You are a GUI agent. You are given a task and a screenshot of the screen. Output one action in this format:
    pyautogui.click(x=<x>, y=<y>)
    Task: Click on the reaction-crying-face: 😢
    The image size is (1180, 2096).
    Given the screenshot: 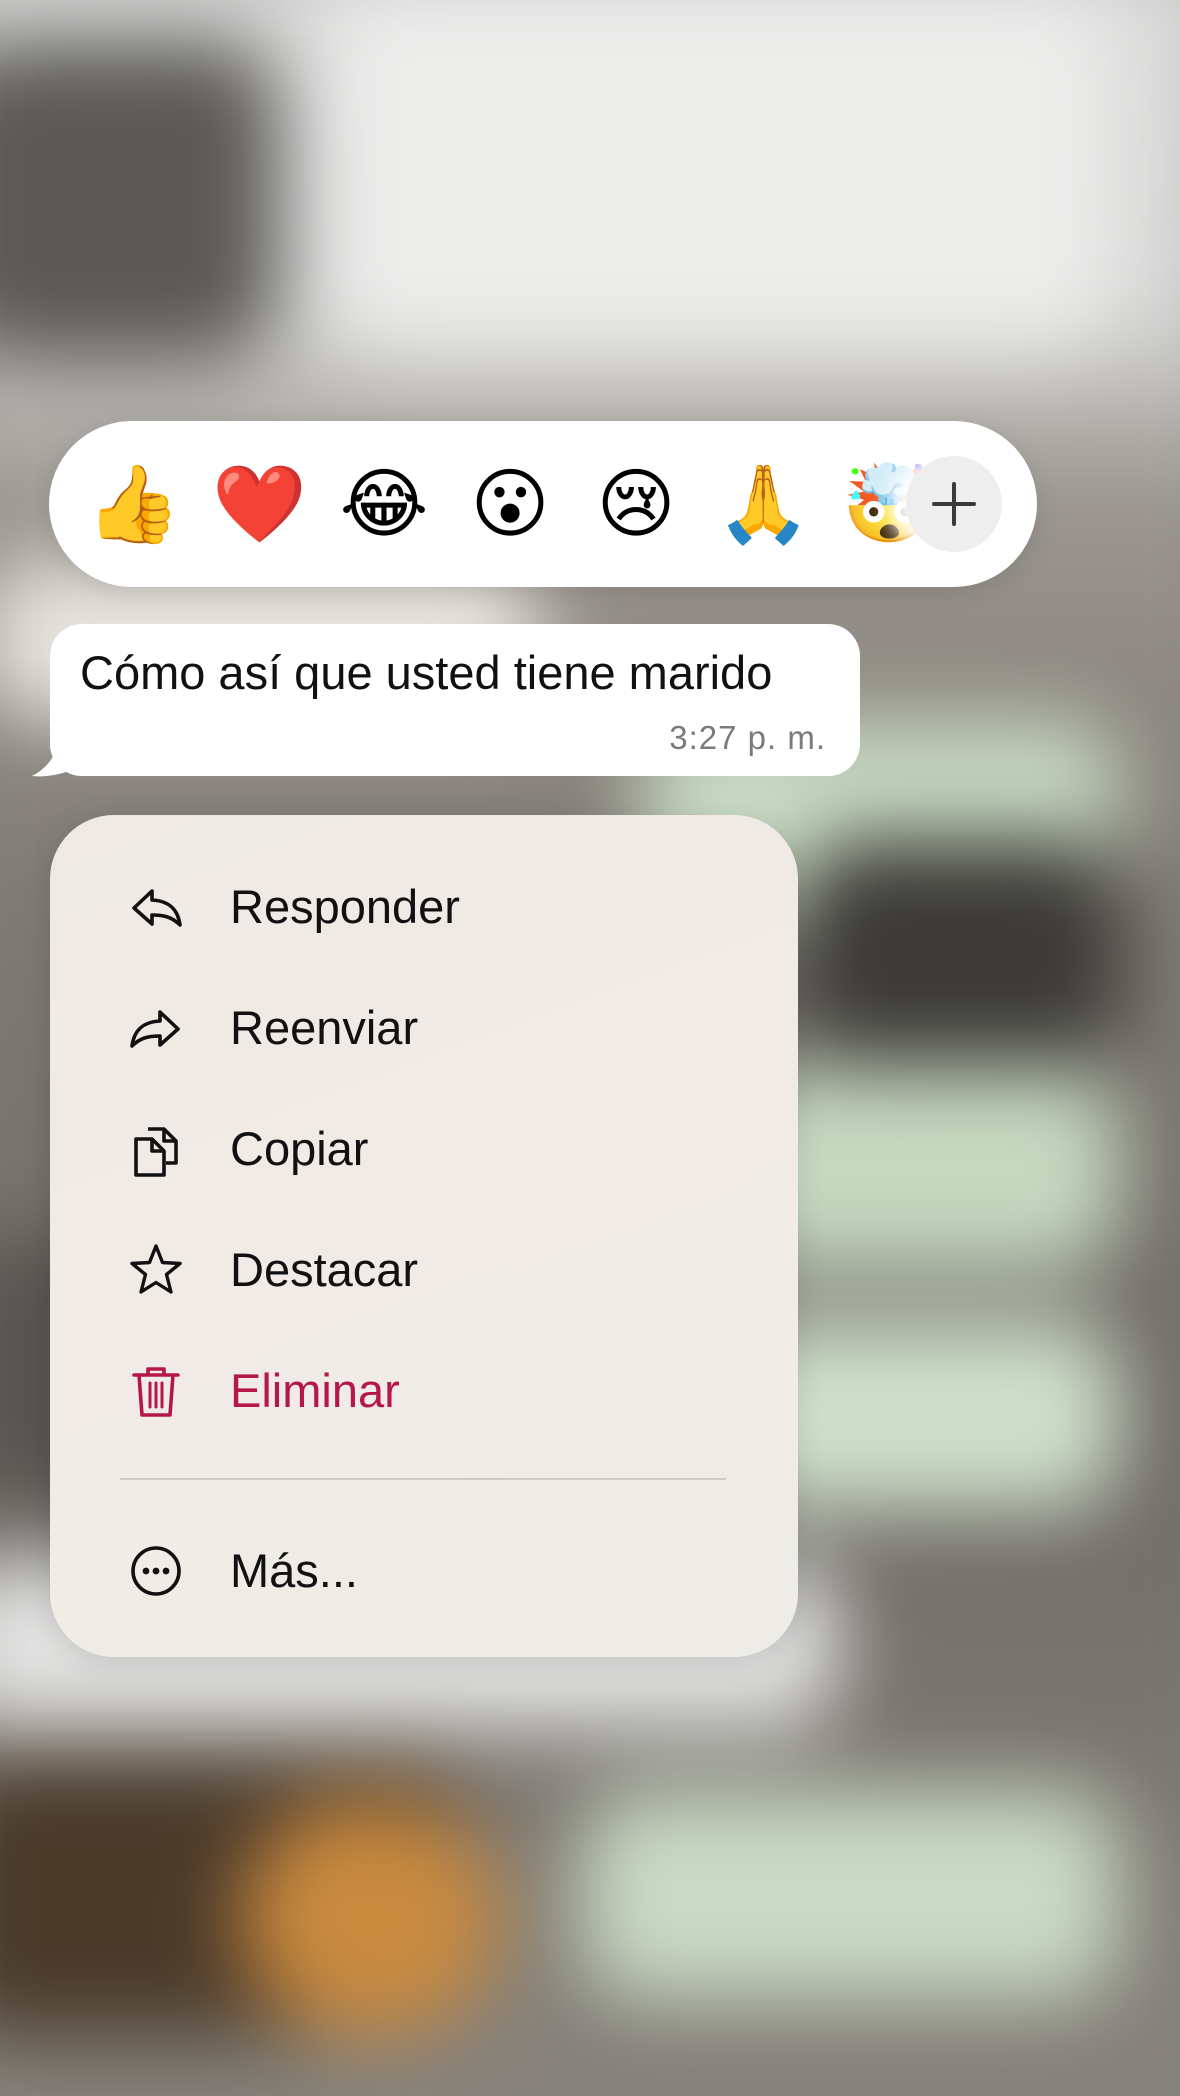 What is the action you would take?
    pyautogui.click(x=636, y=504)
    